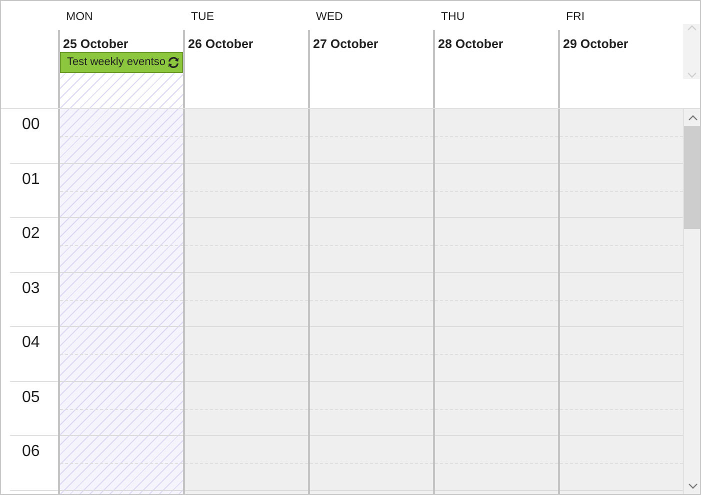  Describe the element at coordinates (31, 343) in the screenshot. I see `hour-label: 04` at that location.